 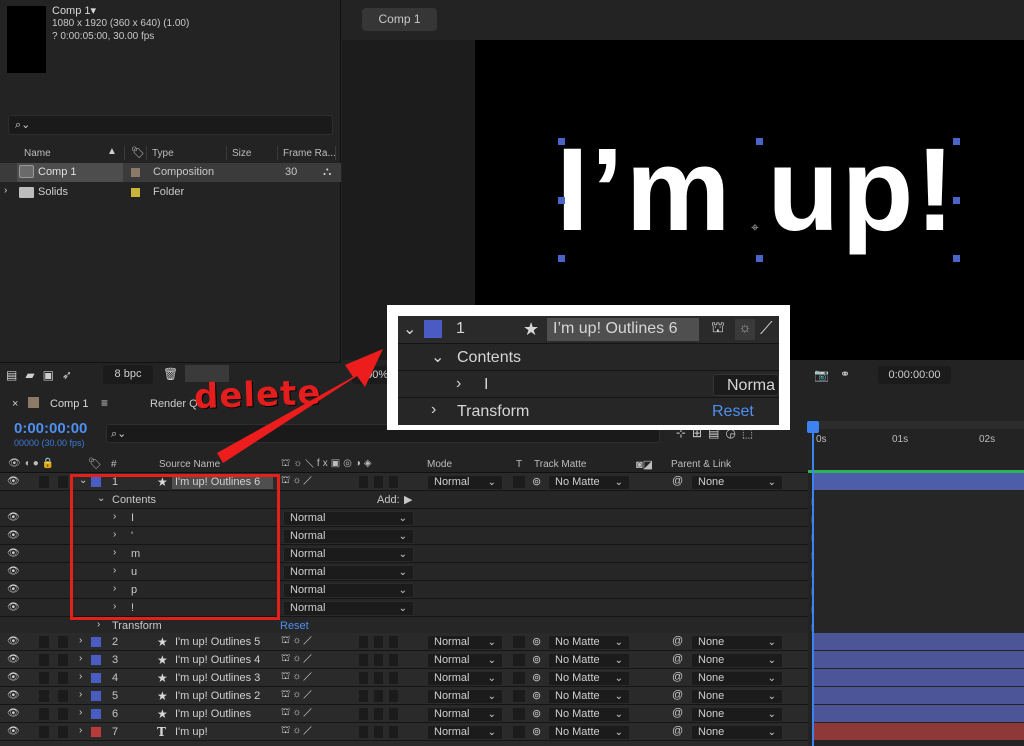 I want to click on col-name: Name, so click(x=37, y=153).